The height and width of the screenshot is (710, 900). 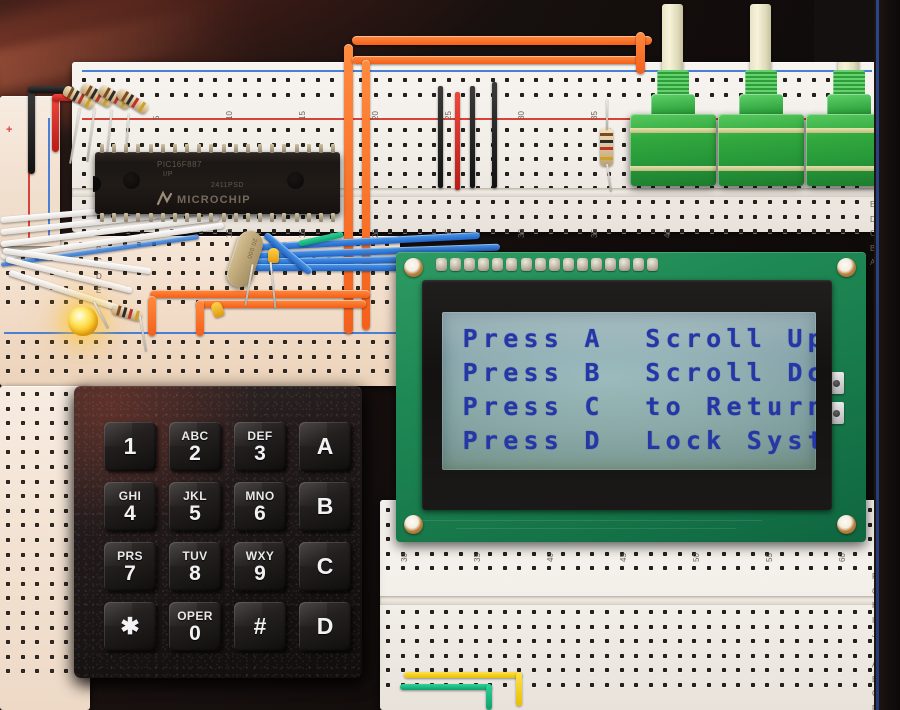 What do you see at coordinates (130, 626) in the screenshot?
I see `keypad-key-✱: ✱` at bounding box center [130, 626].